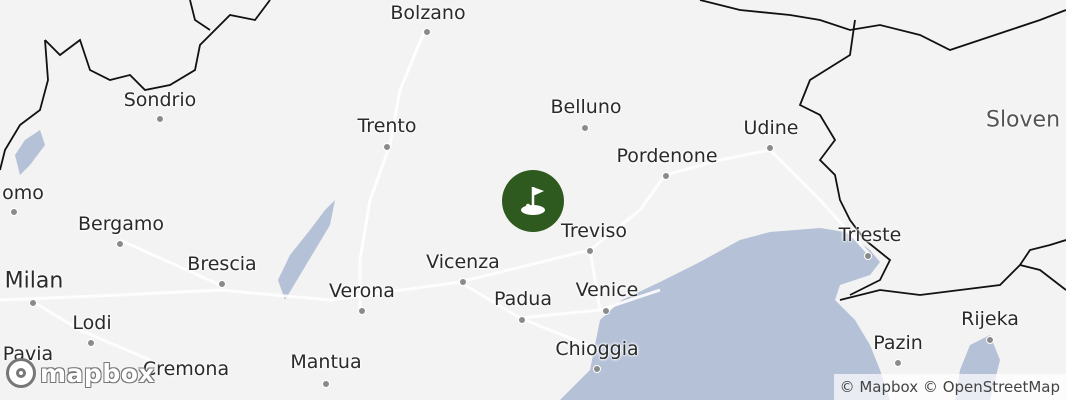  What do you see at coordinates (428, 13) in the screenshot?
I see `city-label-bolzano: Bolzano` at bounding box center [428, 13].